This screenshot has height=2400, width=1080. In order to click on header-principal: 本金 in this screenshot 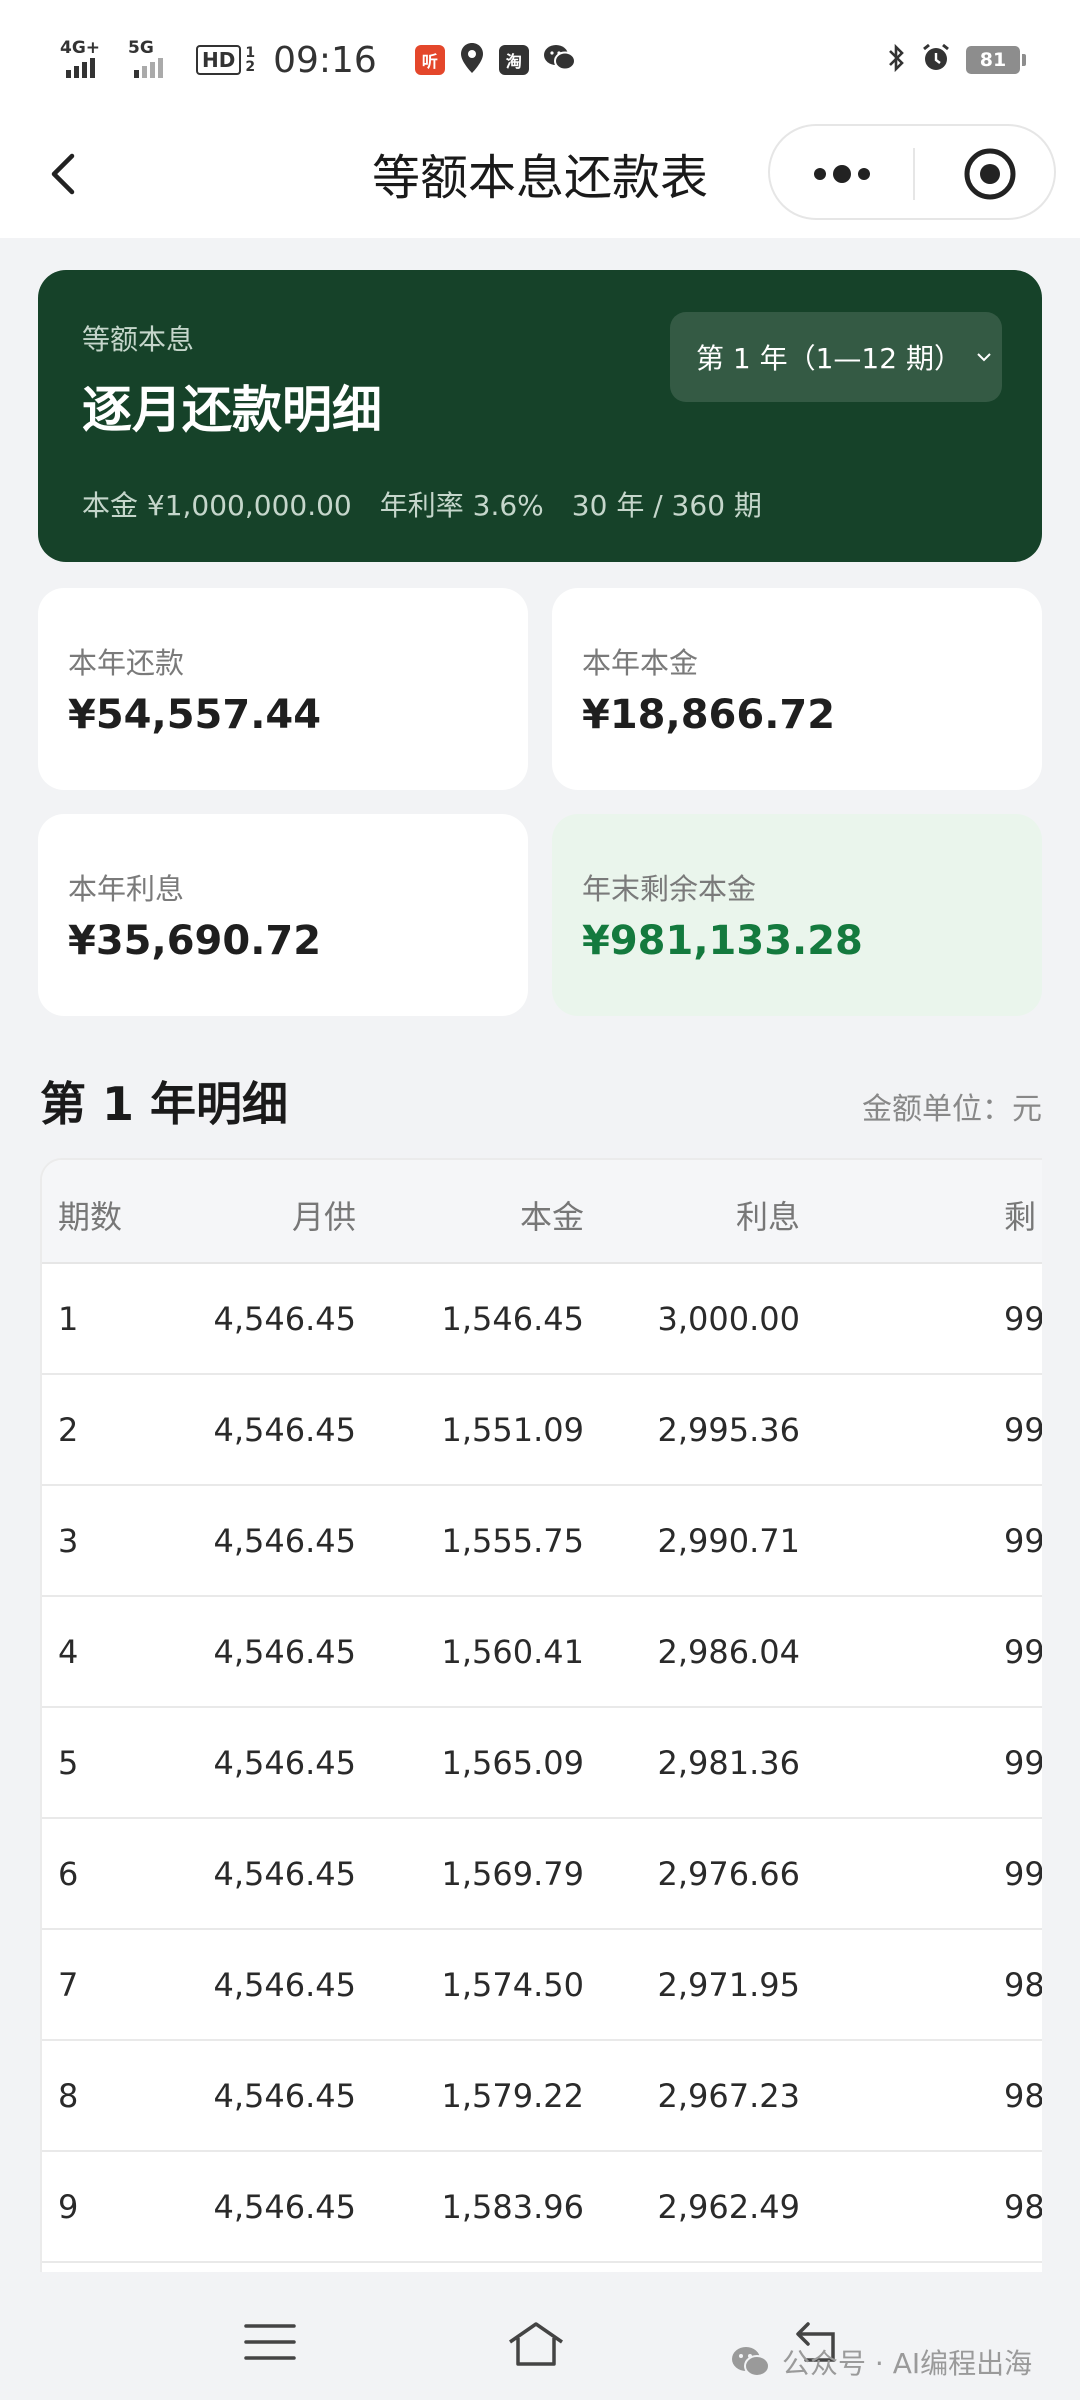, I will do `click(551, 1217)`.